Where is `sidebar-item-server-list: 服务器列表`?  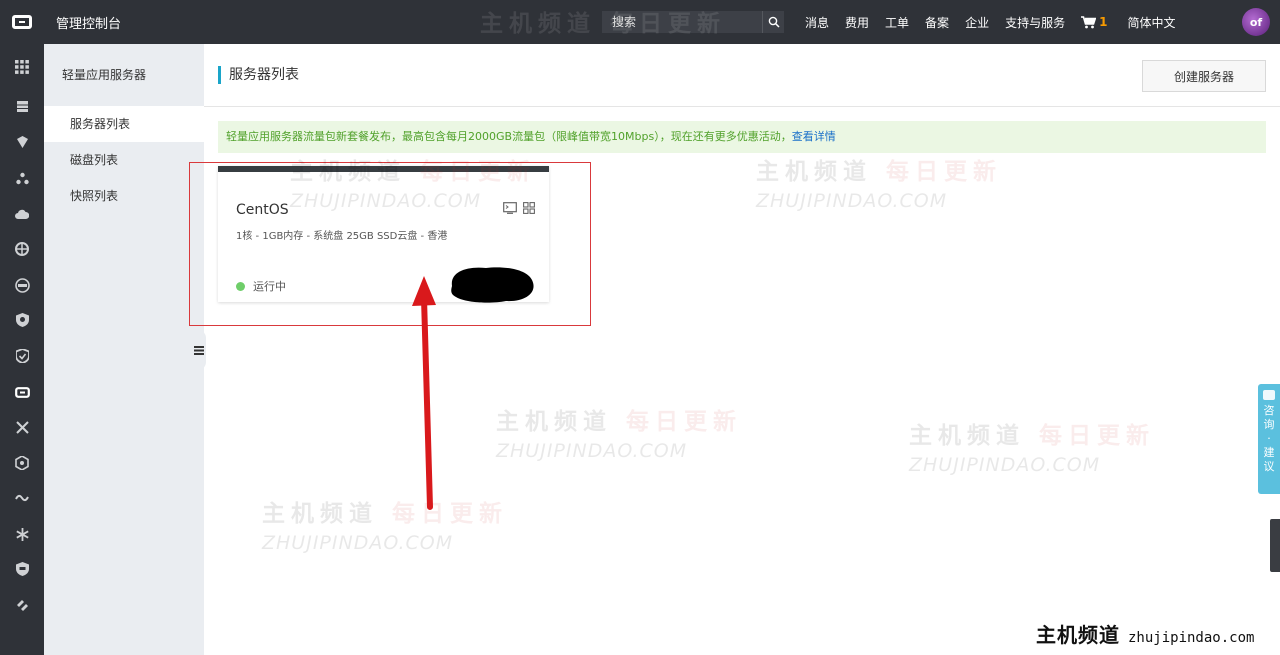
sidebar-item-server-list: 服务器列表 is located at coordinates (124, 124).